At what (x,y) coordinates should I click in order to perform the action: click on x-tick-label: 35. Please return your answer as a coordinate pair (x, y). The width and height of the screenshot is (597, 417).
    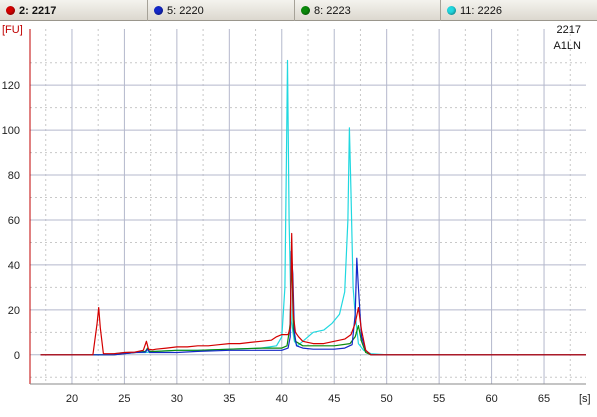
    Looking at the image, I should click on (229, 399).